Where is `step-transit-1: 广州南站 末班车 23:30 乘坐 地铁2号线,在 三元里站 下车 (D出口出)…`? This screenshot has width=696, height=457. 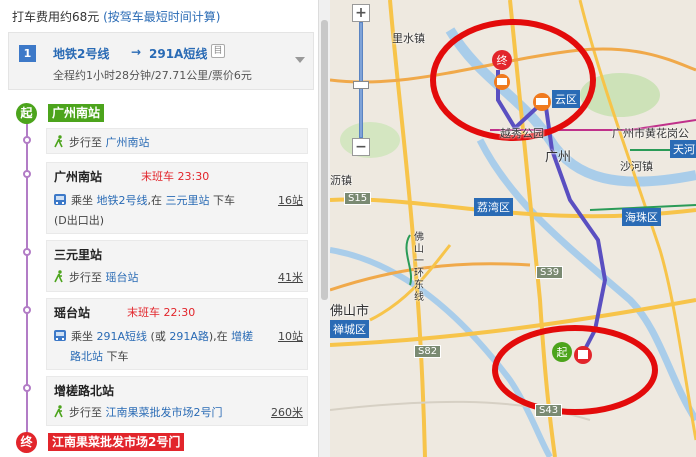 step-transit-1: 广州南站 末班车 23:30 乘坐 地铁2号线,在 三元里站 下车 (D出口出)… is located at coordinates (177, 198).